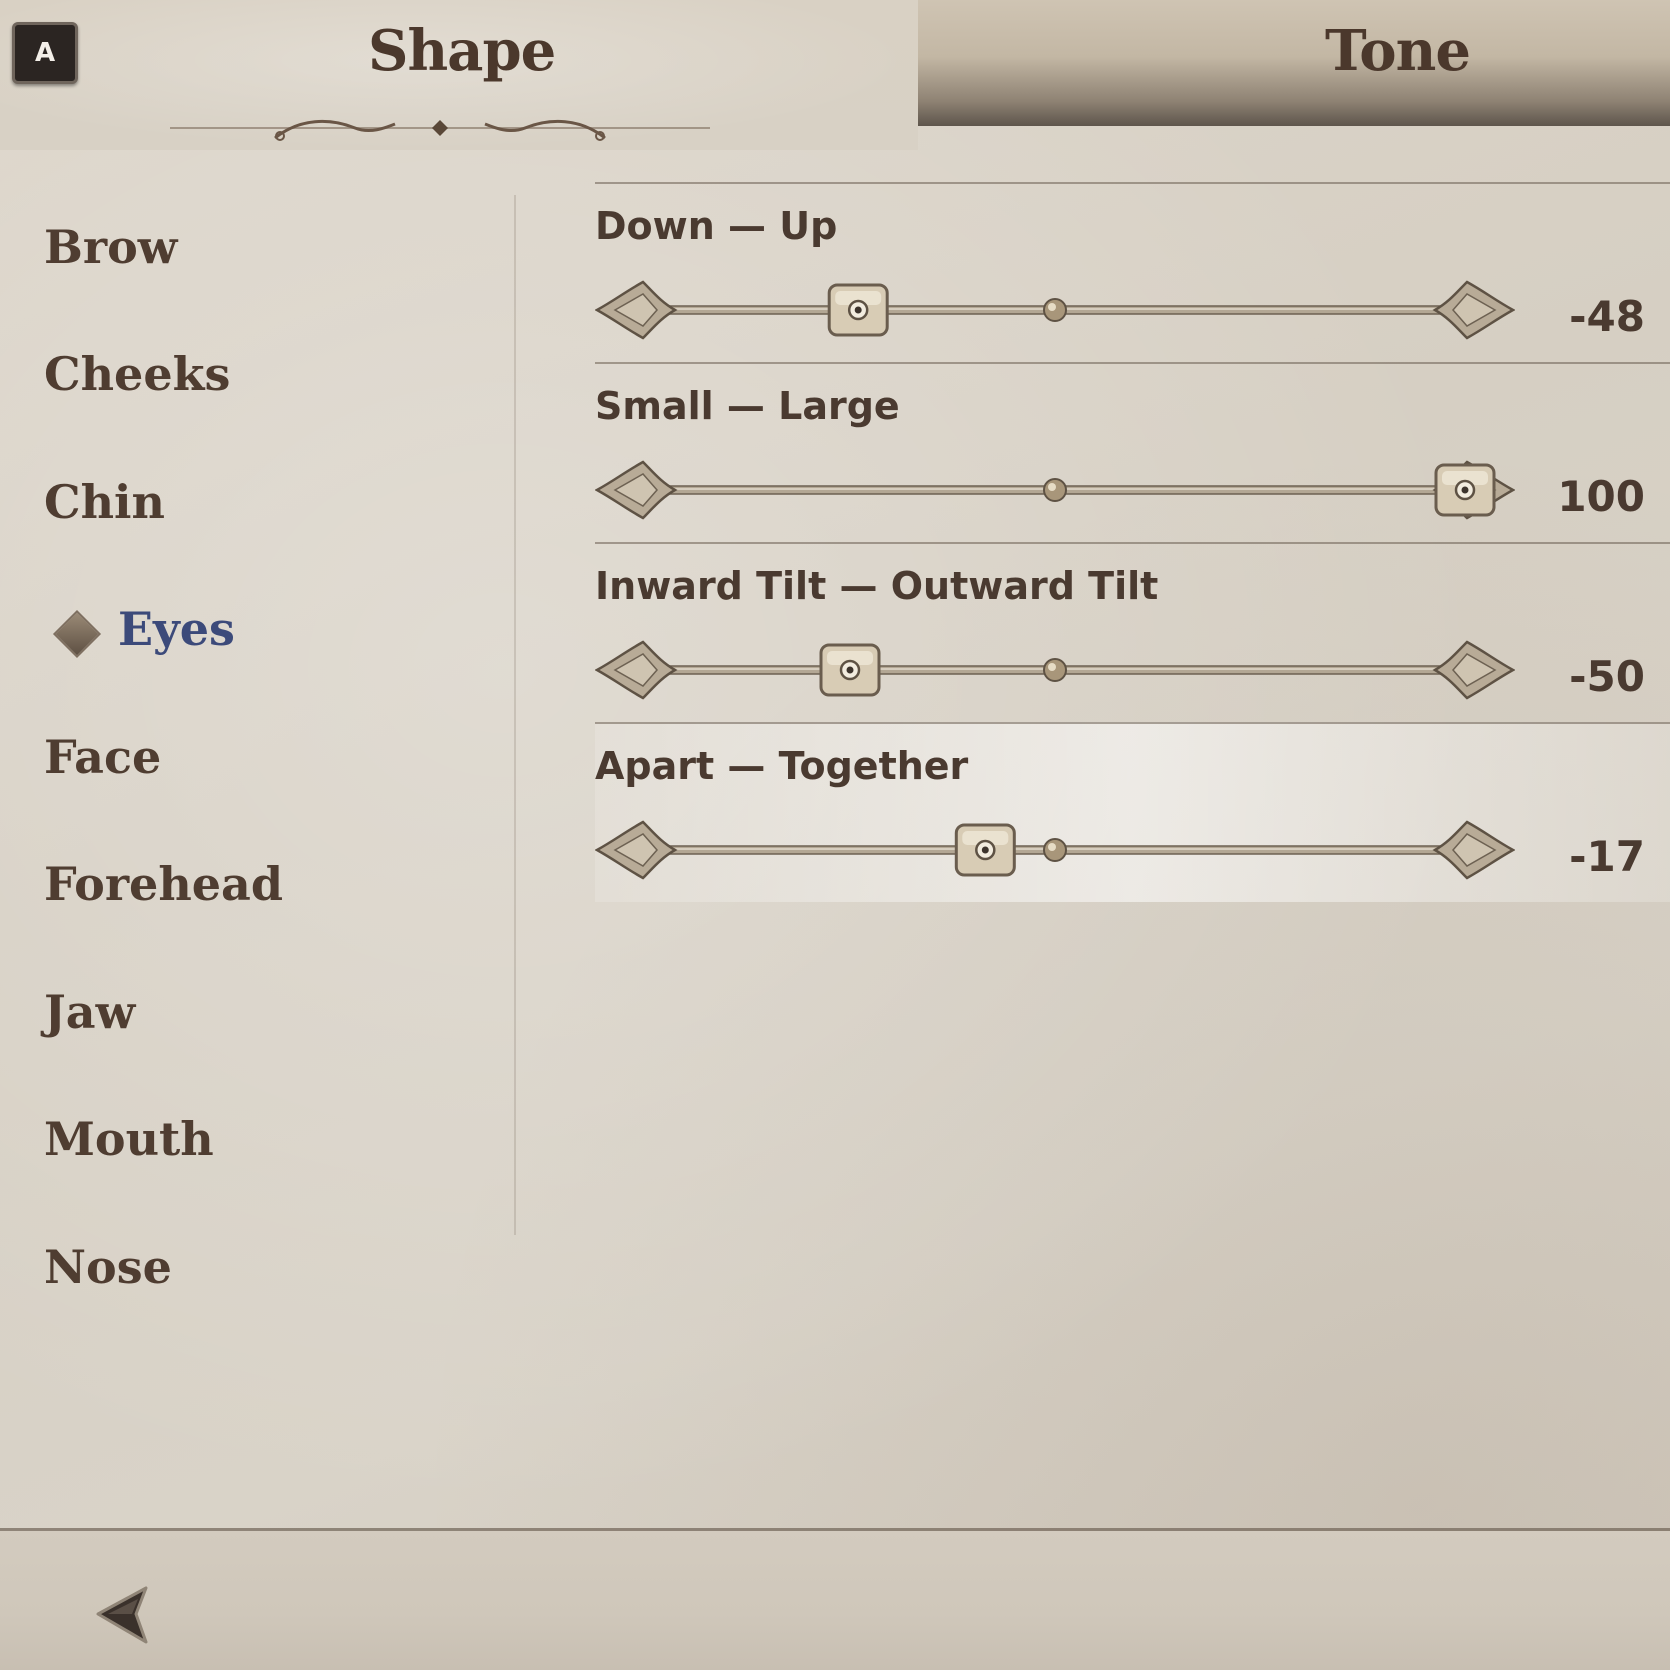  What do you see at coordinates (1294, 63) in the screenshot?
I see `tab-tone: Tone` at bounding box center [1294, 63].